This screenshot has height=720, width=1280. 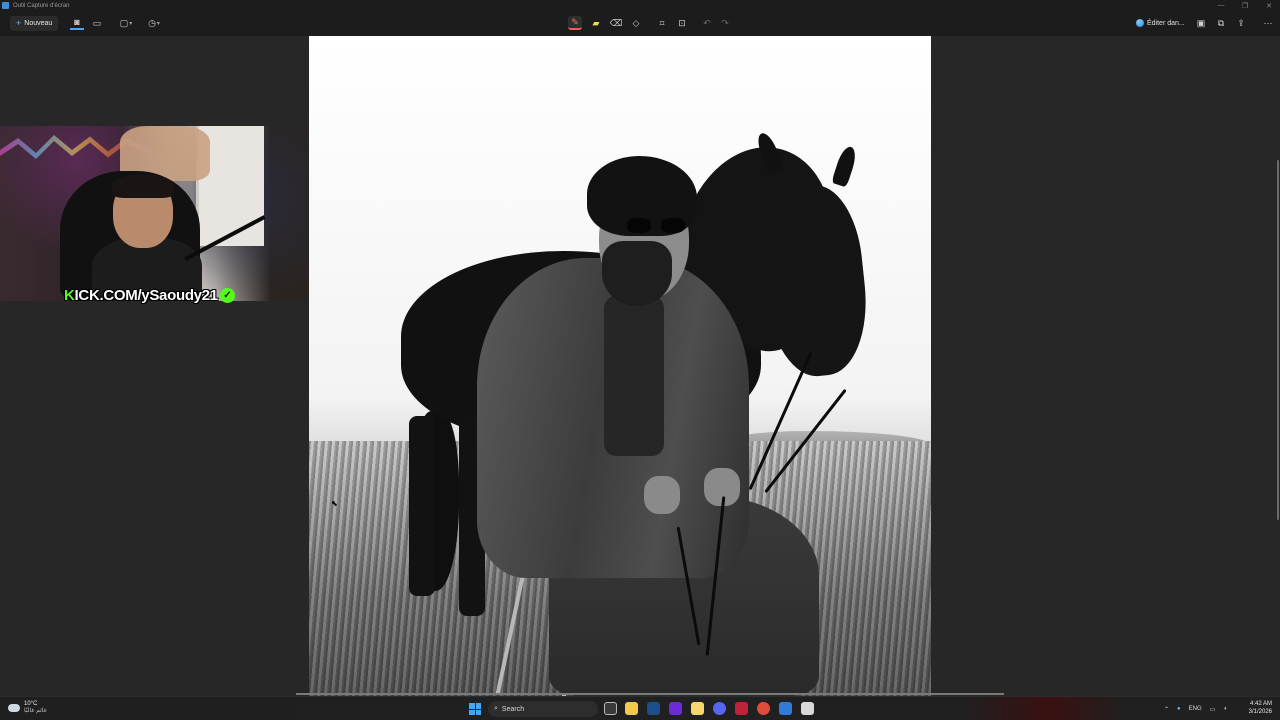 I want to click on kick-app-icon, so click(x=675, y=708).